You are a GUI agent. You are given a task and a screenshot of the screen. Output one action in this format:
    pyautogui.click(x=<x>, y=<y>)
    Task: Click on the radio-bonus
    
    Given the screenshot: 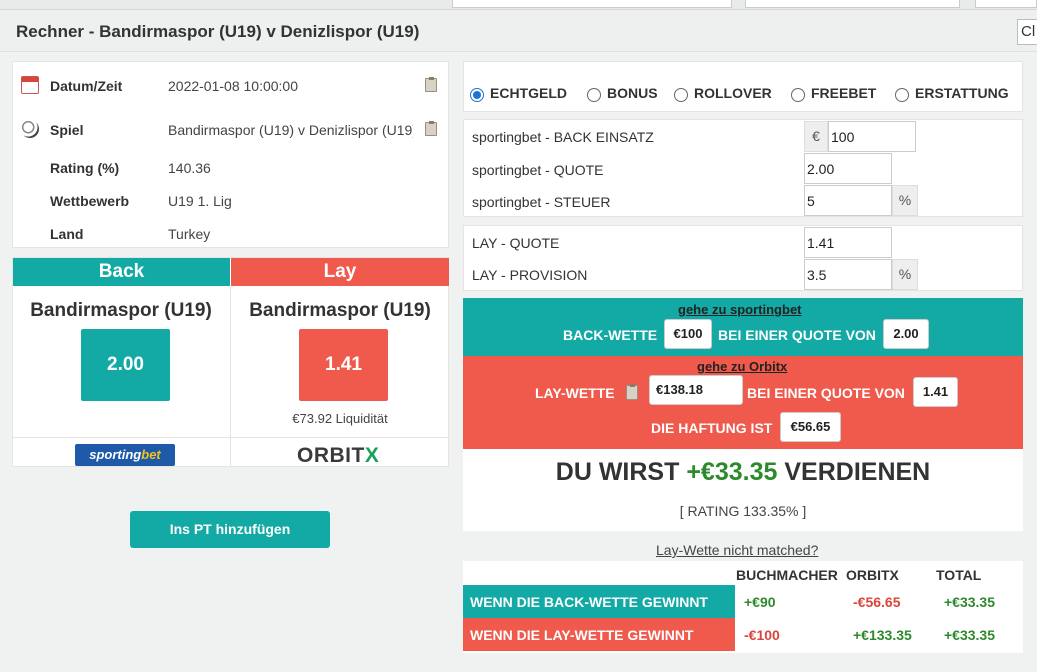 What is the action you would take?
    pyautogui.click(x=594, y=95)
    